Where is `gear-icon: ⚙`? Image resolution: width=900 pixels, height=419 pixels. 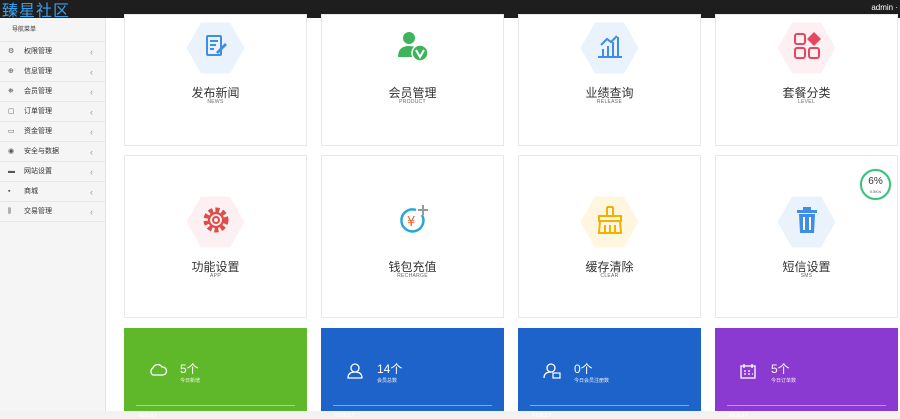
gear-icon: ⚙ is located at coordinates (11, 51).